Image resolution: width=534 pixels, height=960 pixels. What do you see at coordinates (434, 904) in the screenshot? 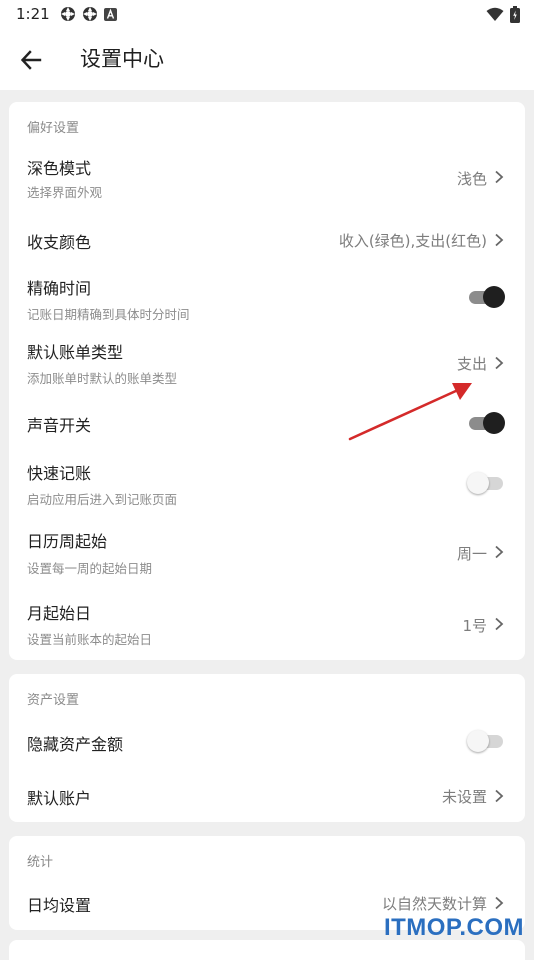
I see `setting-value: 以自然天数计算` at bounding box center [434, 904].